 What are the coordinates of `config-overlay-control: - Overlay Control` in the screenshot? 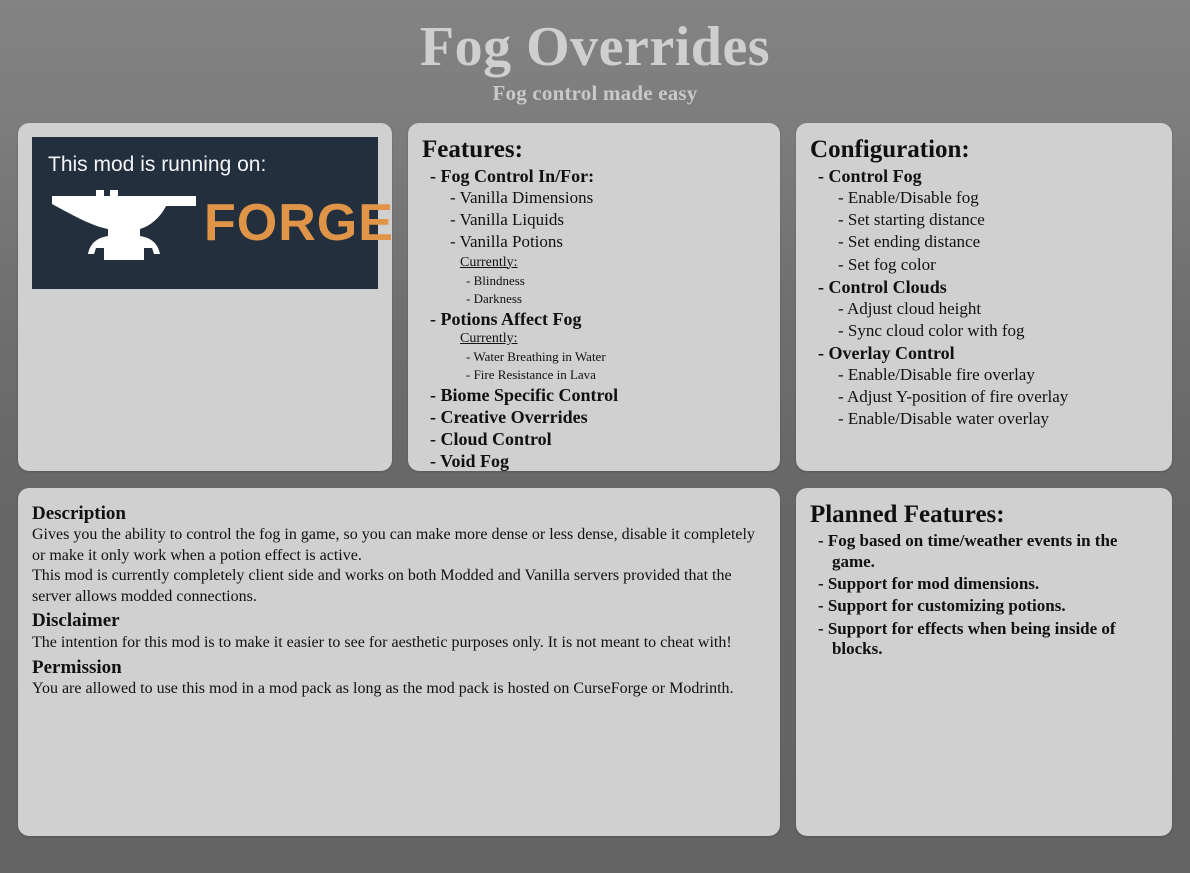 It's located at (886, 352).